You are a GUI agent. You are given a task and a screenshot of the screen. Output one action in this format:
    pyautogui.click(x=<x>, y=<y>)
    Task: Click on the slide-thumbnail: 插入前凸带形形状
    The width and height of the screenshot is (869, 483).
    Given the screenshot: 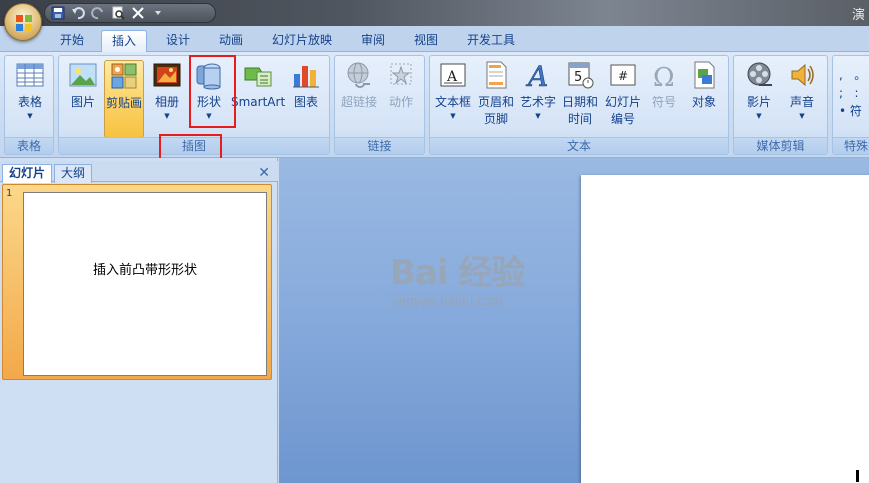 What is the action you would take?
    pyautogui.click(x=145, y=284)
    